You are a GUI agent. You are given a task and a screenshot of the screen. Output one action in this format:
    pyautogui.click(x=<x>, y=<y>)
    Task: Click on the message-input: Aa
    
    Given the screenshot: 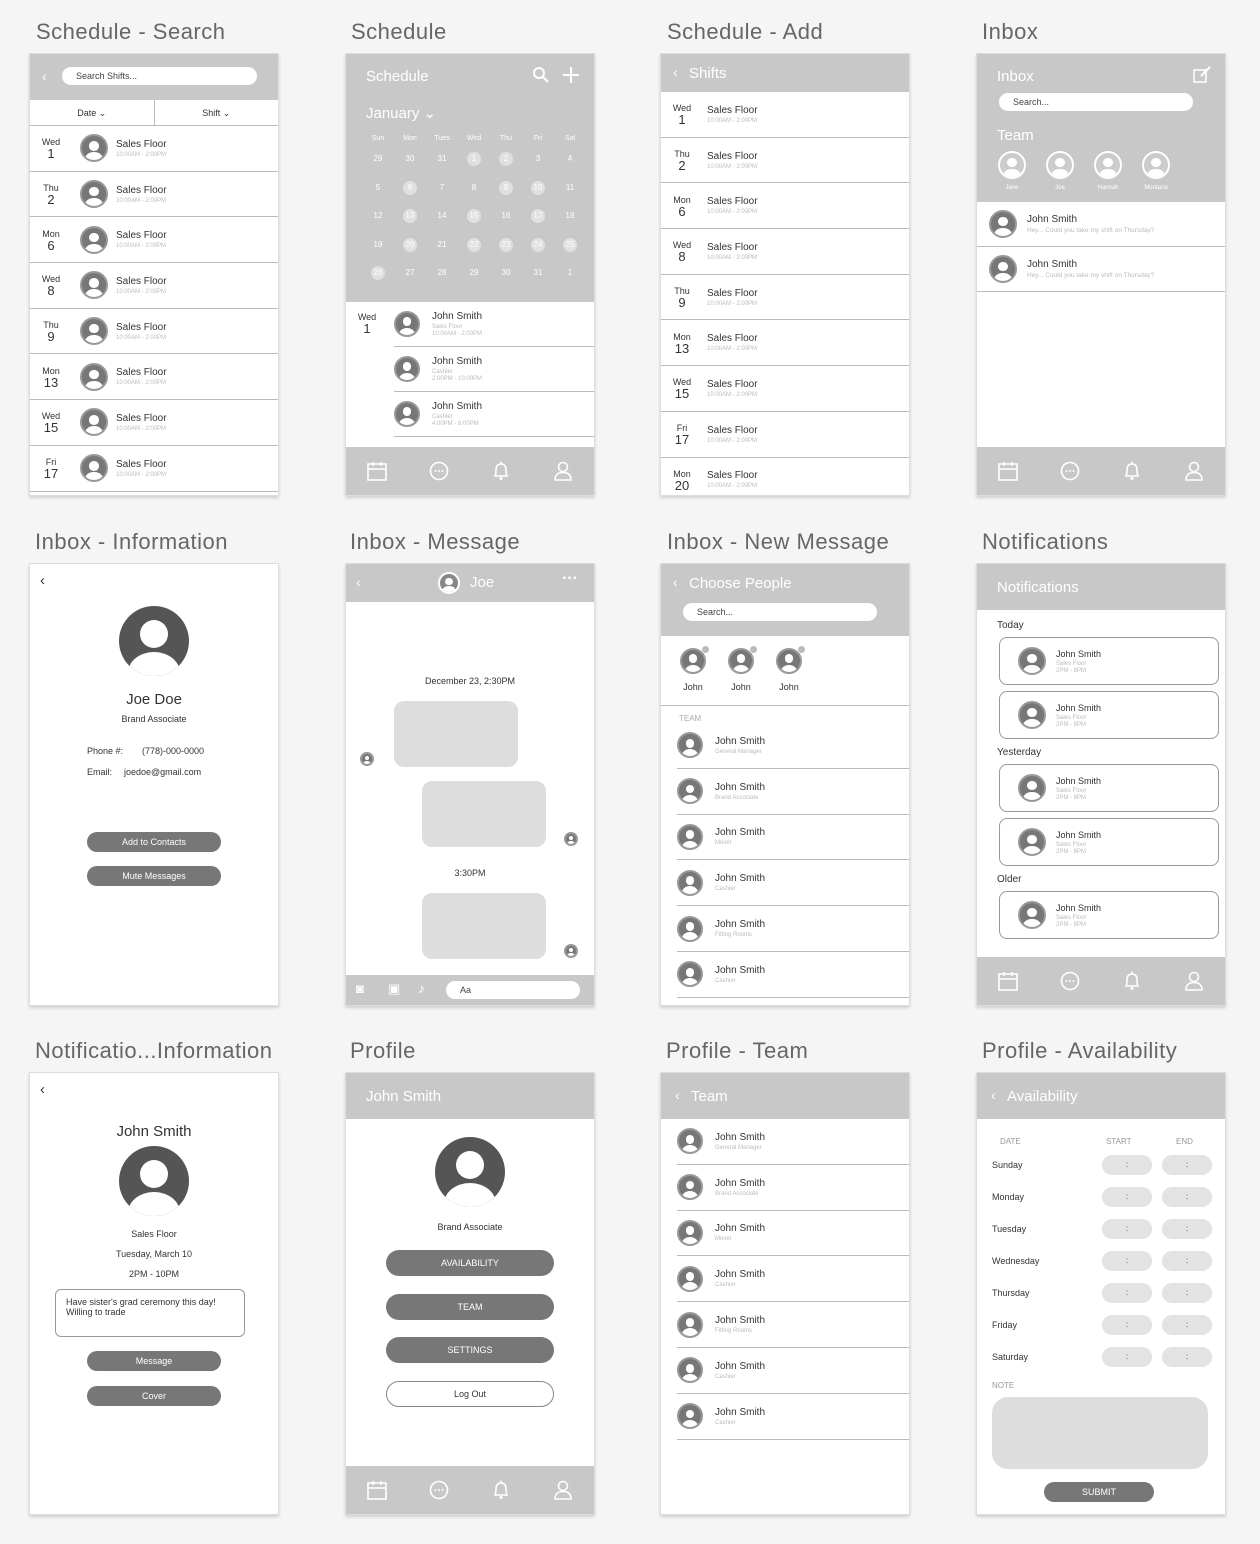 What is the action you would take?
    pyautogui.click(x=513, y=990)
    